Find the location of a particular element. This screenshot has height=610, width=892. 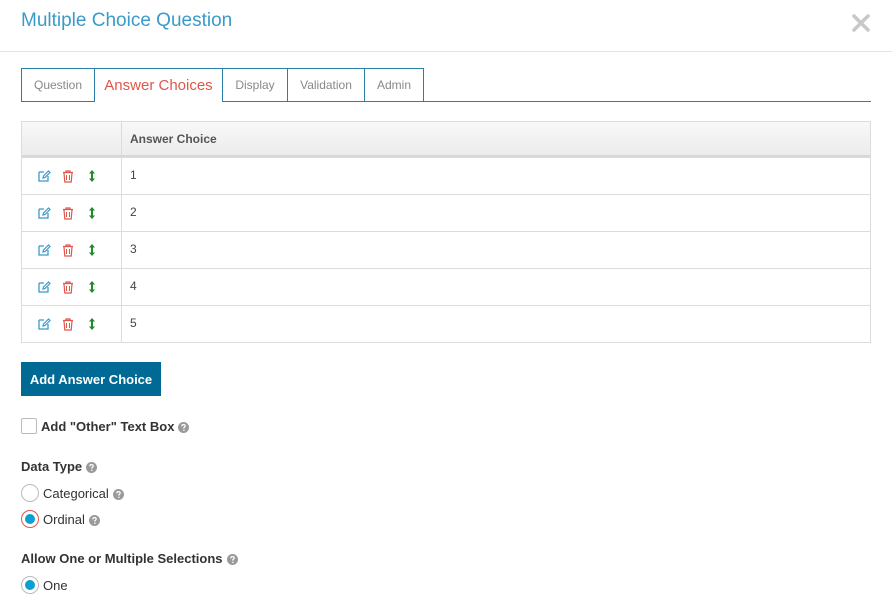

close-icon is located at coordinates (861, 23).